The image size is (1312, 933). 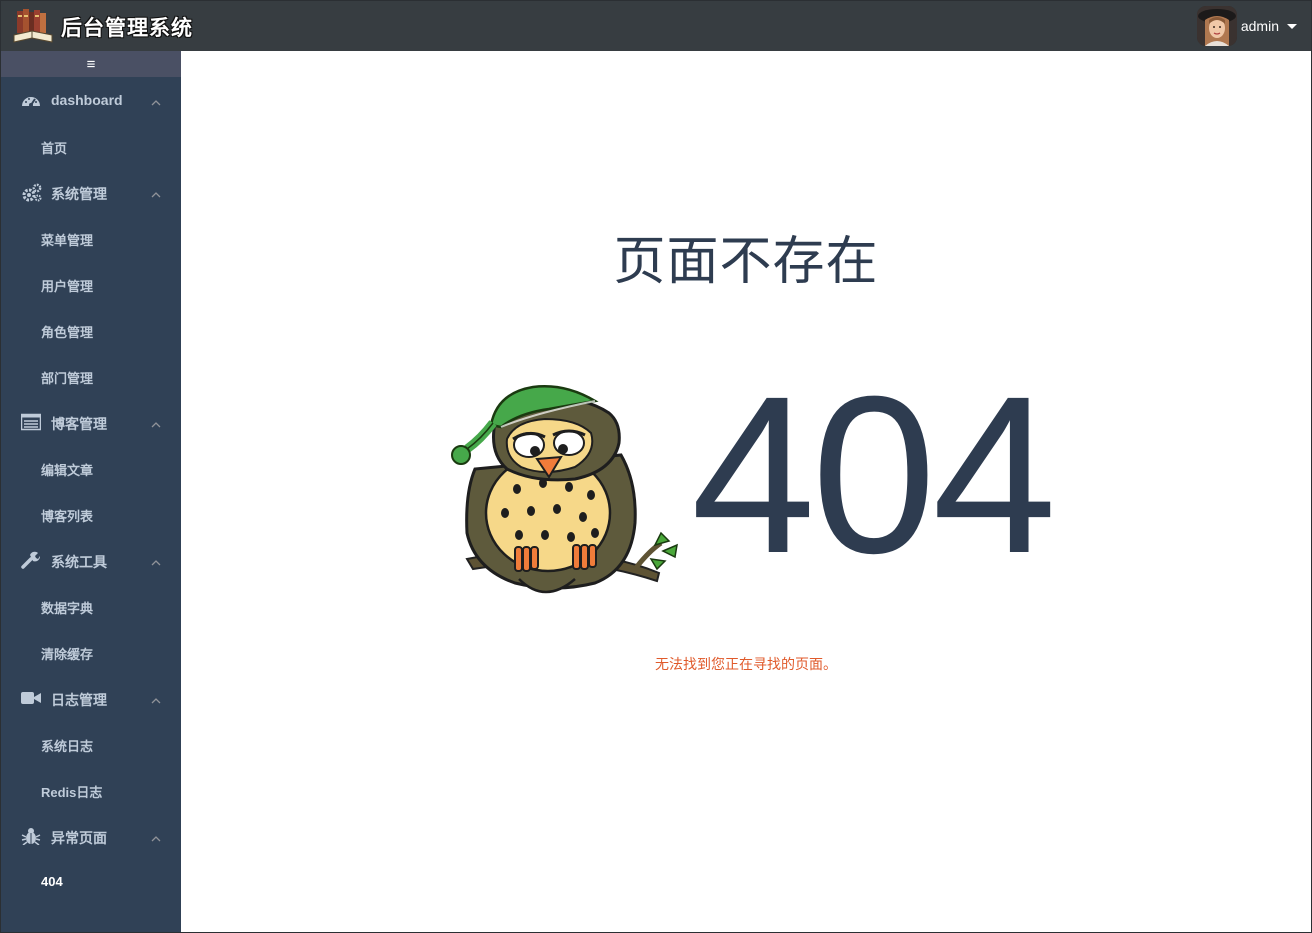 I want to click on wrench-icon, so click(x=31, y=560).